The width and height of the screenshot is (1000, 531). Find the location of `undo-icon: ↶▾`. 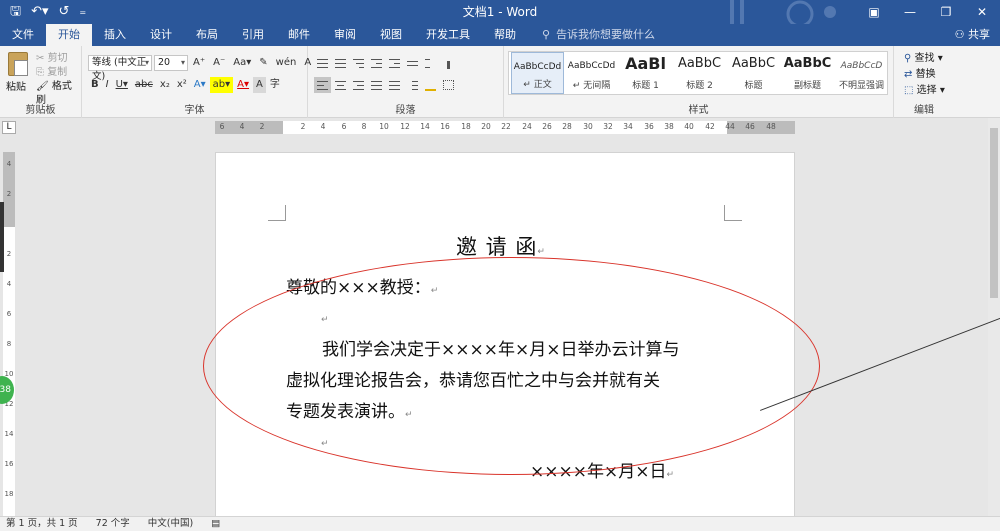

undo-icon: ↶▾ is located at coordinates (39, 12).